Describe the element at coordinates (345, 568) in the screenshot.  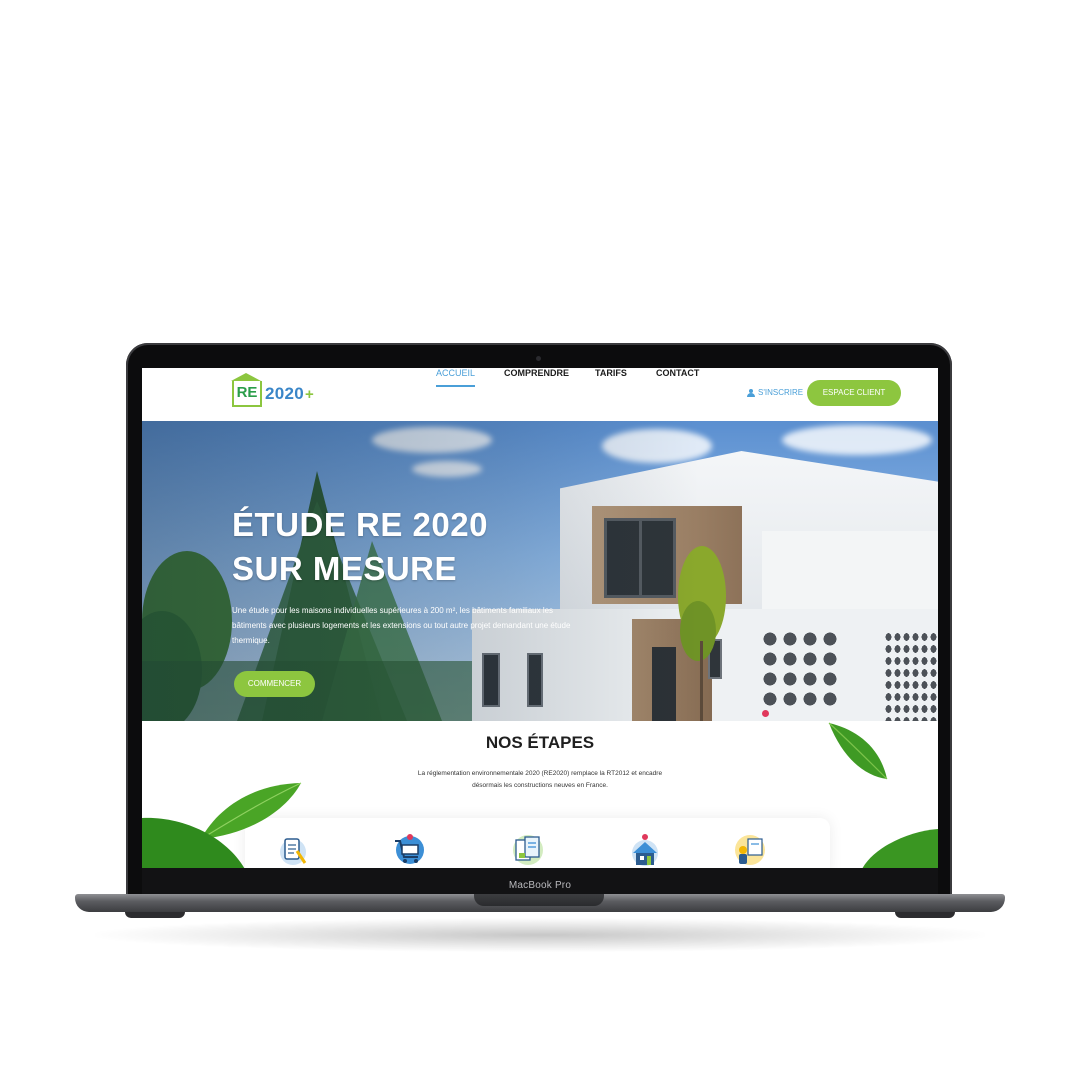
I see `hero-title-line2: SUR MESURE` at that location.